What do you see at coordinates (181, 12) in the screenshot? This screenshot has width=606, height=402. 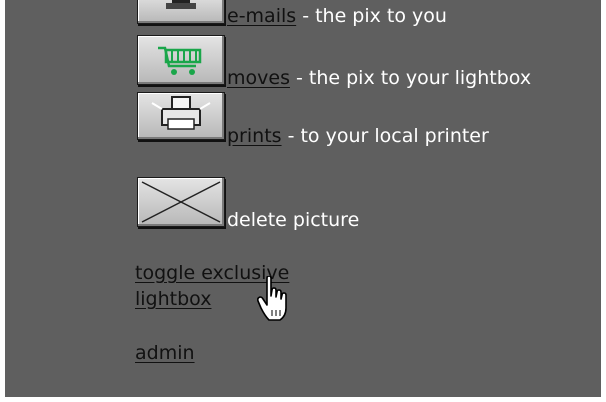 I see `email-button` at bounding box center [181, 12].